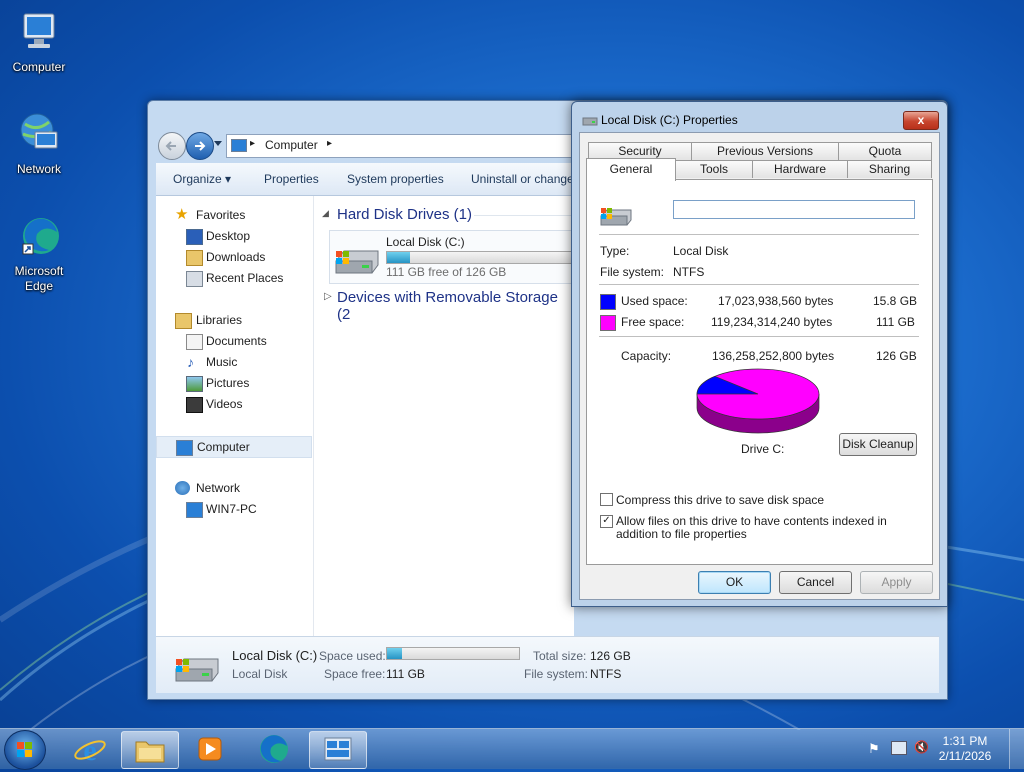  What do you see at coordinates (200, 146) in the screenshot?
I see `forward-button` at bounding box center [200, 146].